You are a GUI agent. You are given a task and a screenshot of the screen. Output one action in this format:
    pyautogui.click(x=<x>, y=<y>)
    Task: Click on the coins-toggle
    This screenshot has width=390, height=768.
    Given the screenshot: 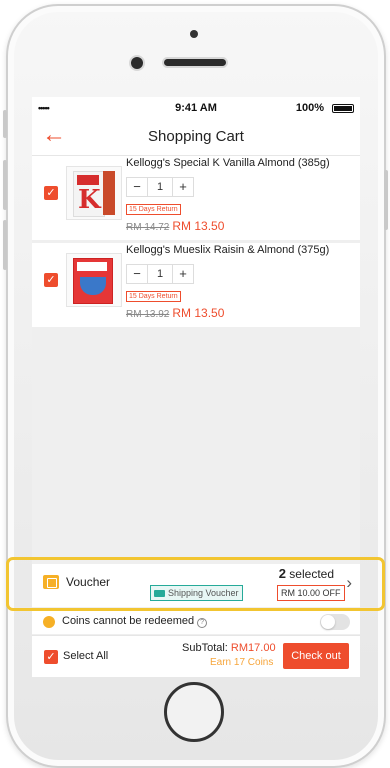 What is the action you would take?
    pyautogui.click(x=335, y=622)
    